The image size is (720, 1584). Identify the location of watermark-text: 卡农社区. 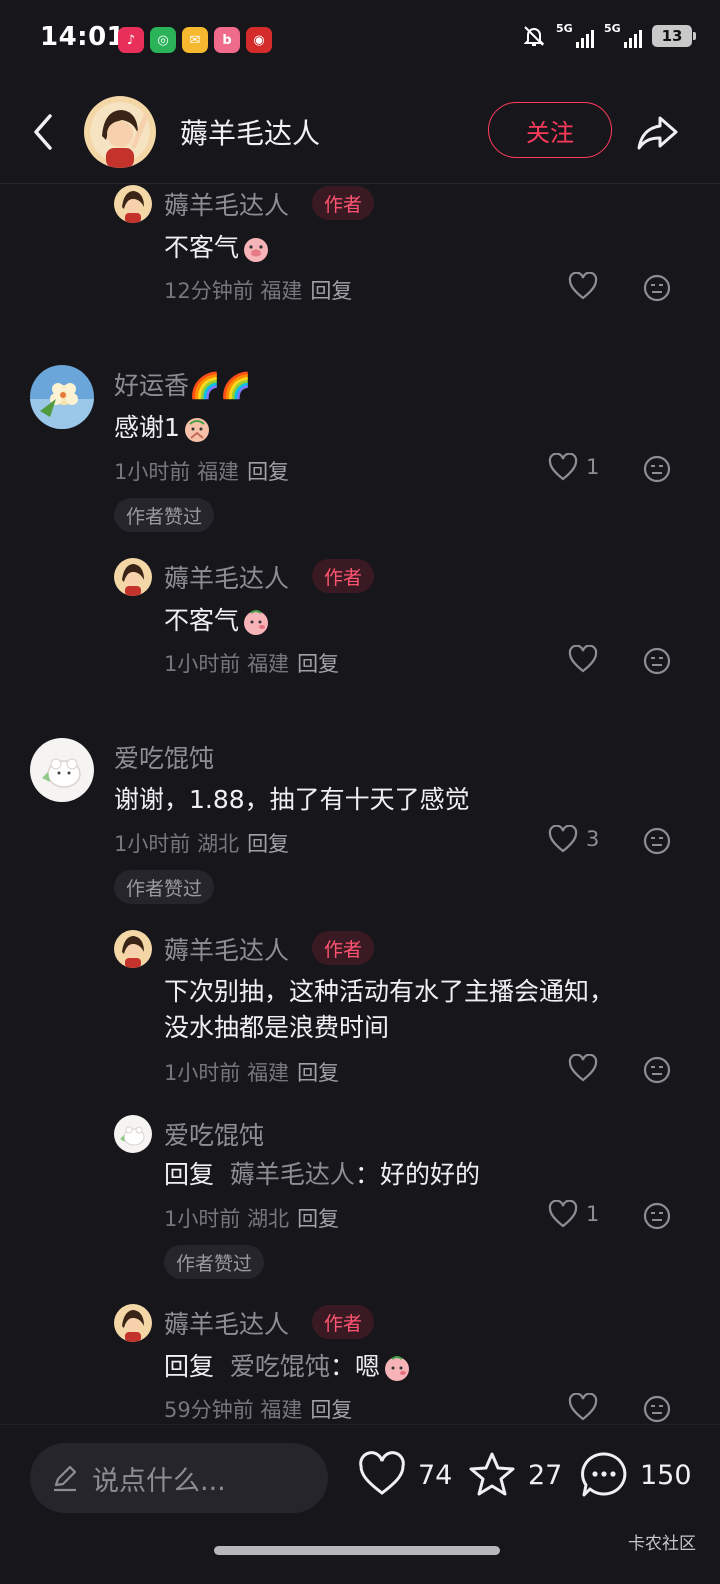
(662, 1544).